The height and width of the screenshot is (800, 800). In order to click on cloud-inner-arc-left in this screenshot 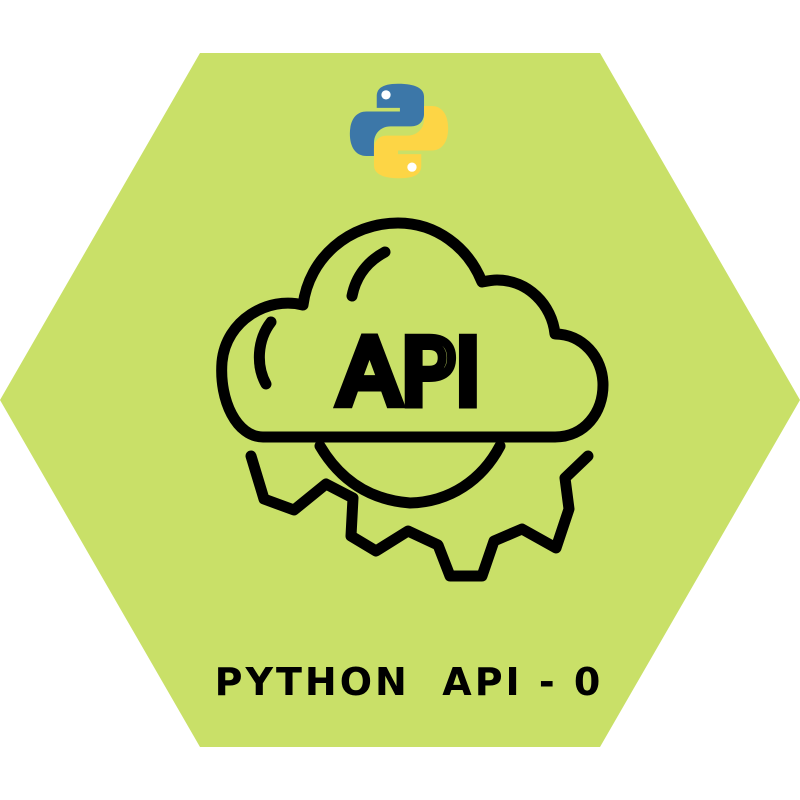, I will do `click(265, 353)`.